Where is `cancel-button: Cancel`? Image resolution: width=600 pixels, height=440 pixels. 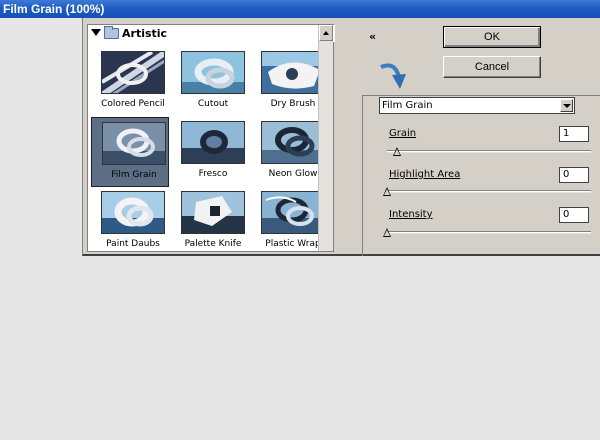 cancel-button: Cancel is located at coordinates (492, 67).